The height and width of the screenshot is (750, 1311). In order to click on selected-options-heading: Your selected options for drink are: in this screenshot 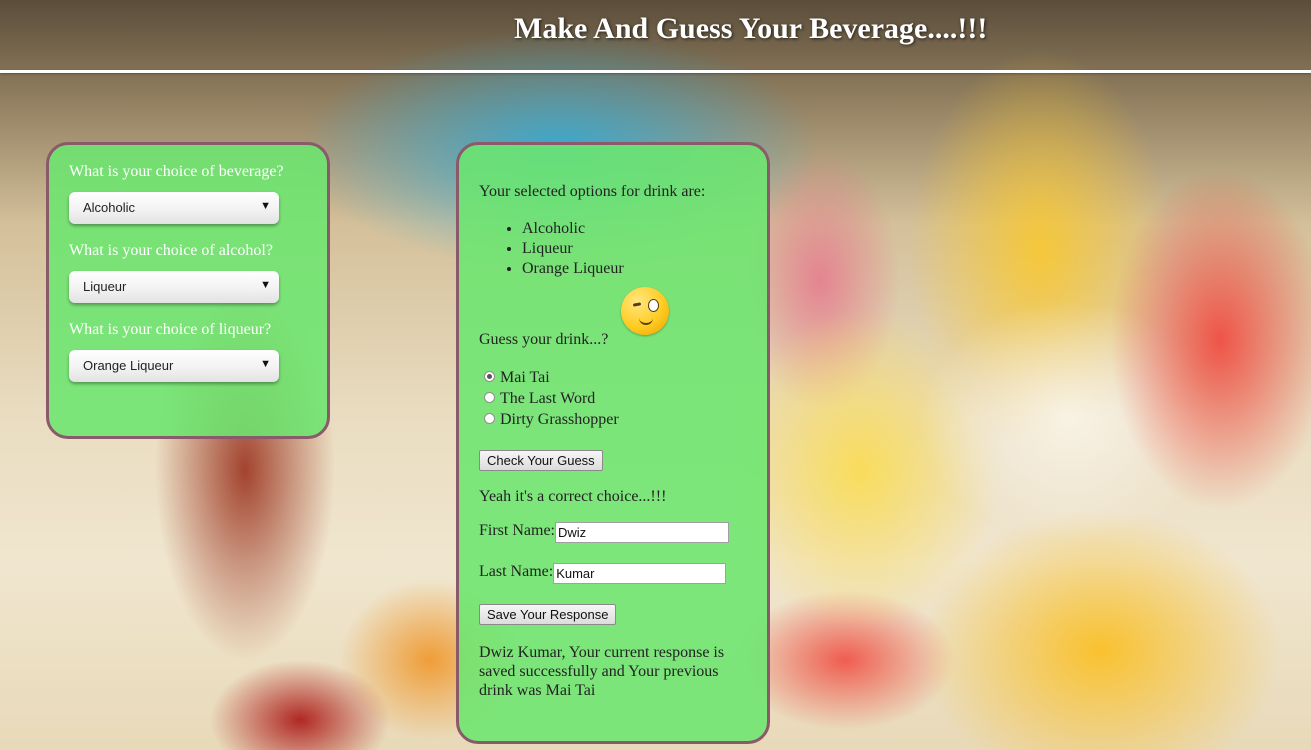, I will do `click(592, 191)`.